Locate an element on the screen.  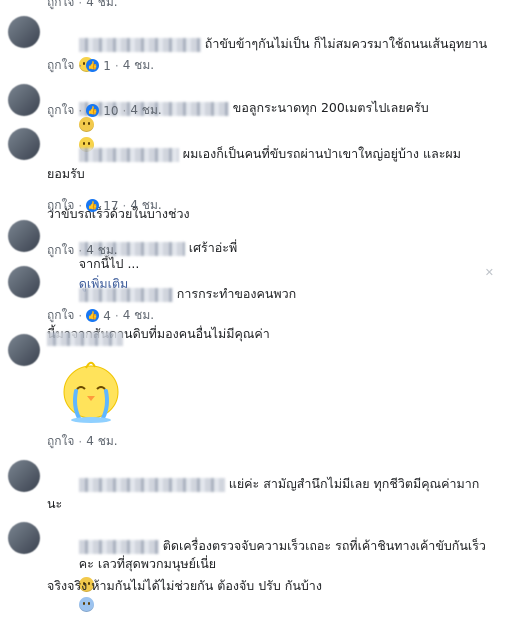
crying-chick-sticker is located at coordinates (97, 390).